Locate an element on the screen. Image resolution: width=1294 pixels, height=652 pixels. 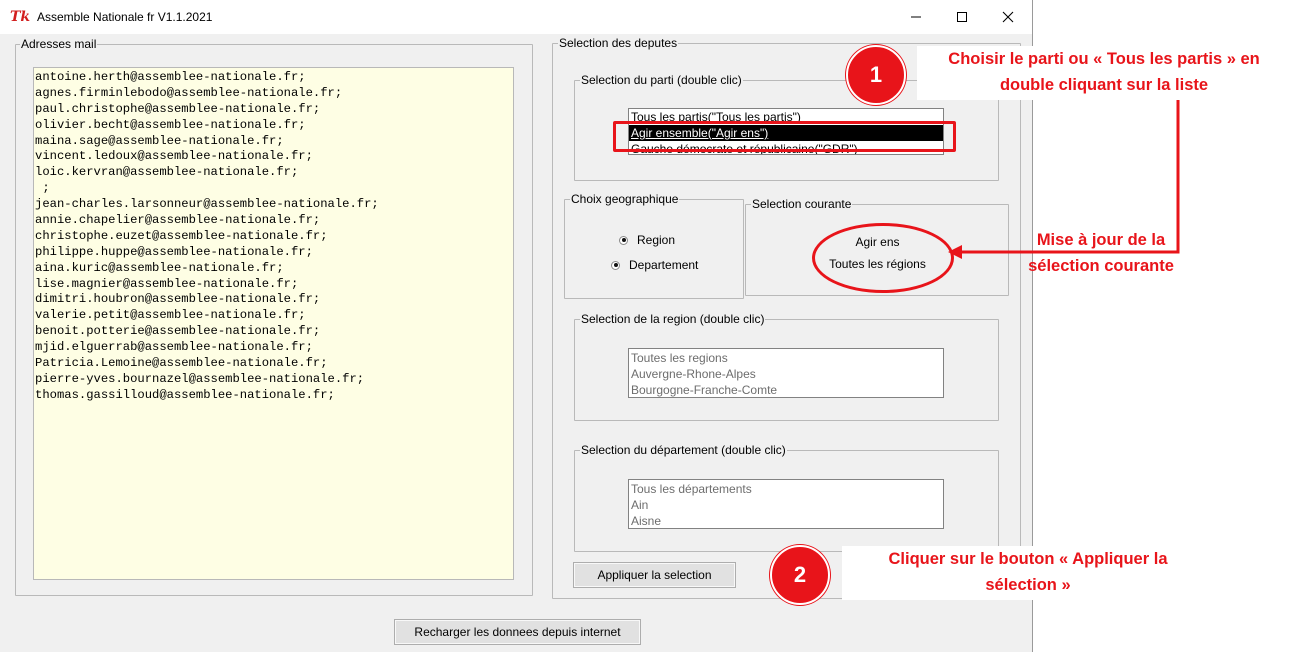
email-line: Patricia.Lemoine@assemblee-nationale.fr; is located at coordinates (181, 363).